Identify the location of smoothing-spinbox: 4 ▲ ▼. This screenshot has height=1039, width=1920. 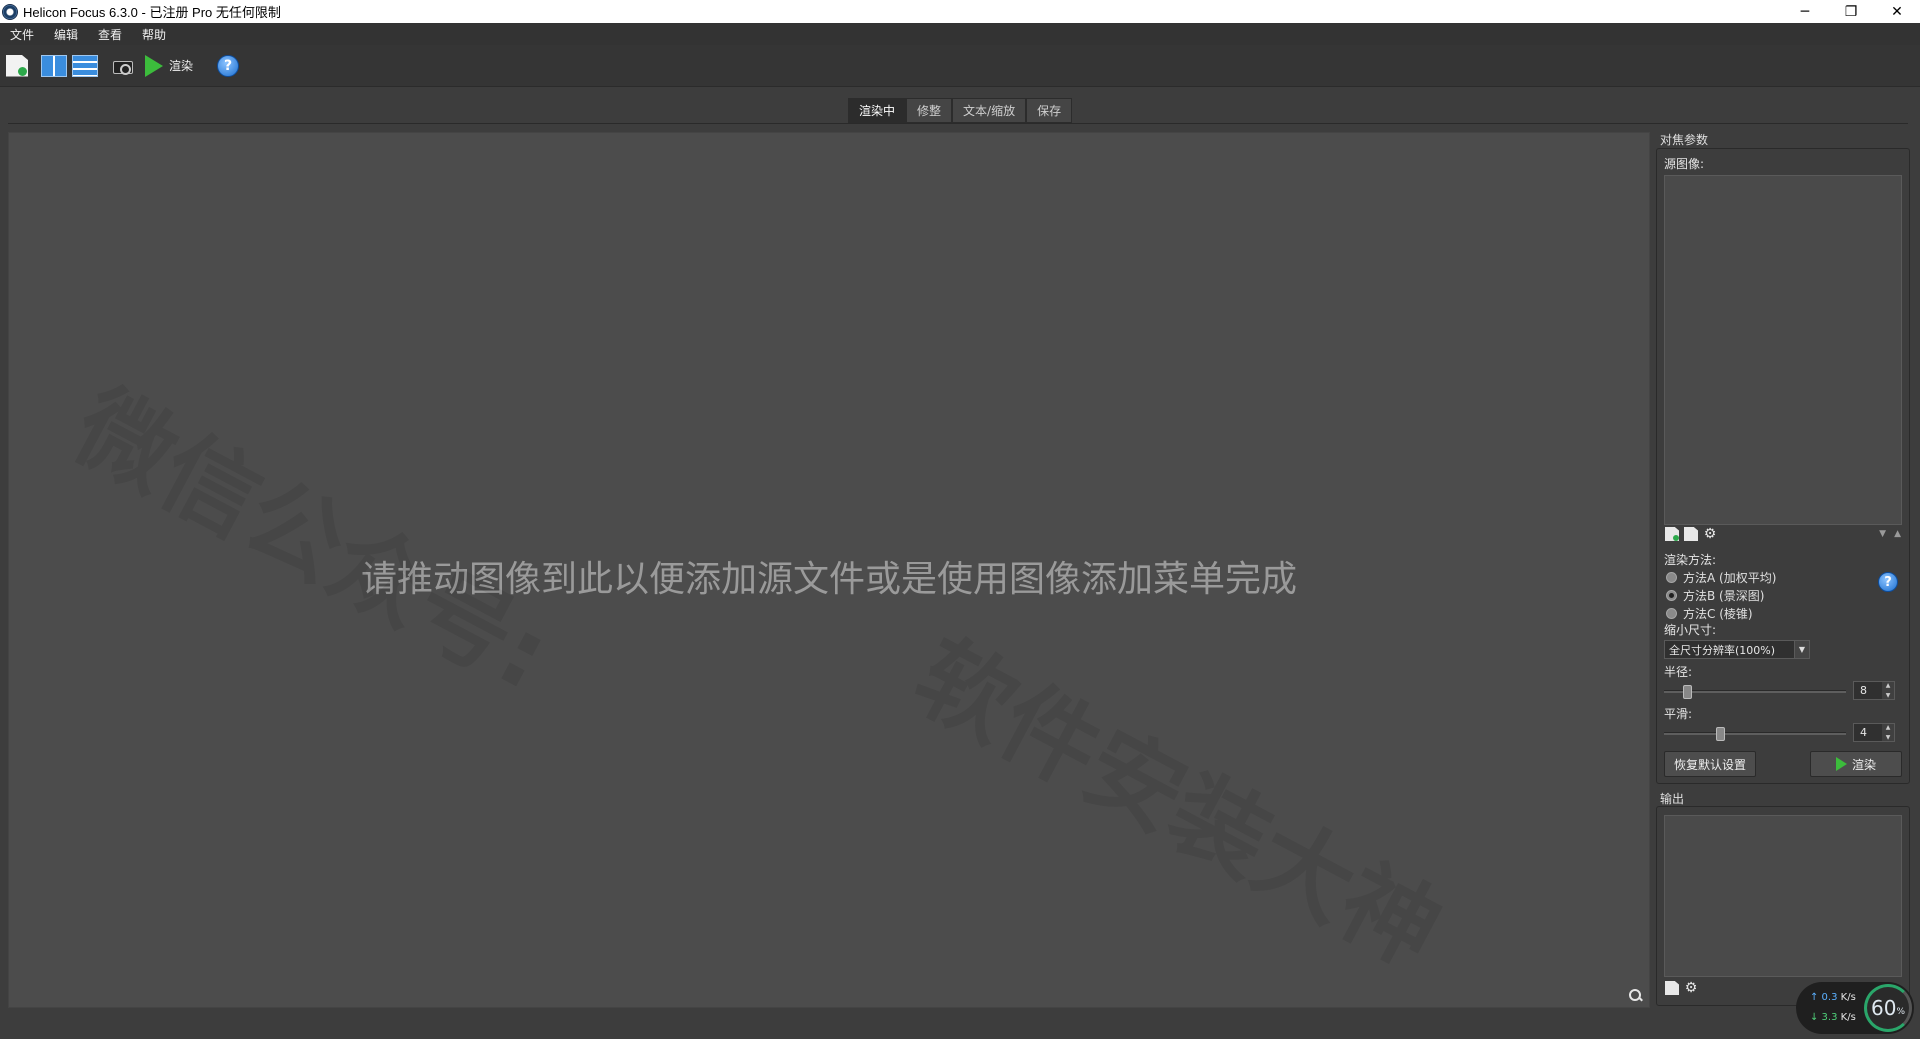
(1874, 732).